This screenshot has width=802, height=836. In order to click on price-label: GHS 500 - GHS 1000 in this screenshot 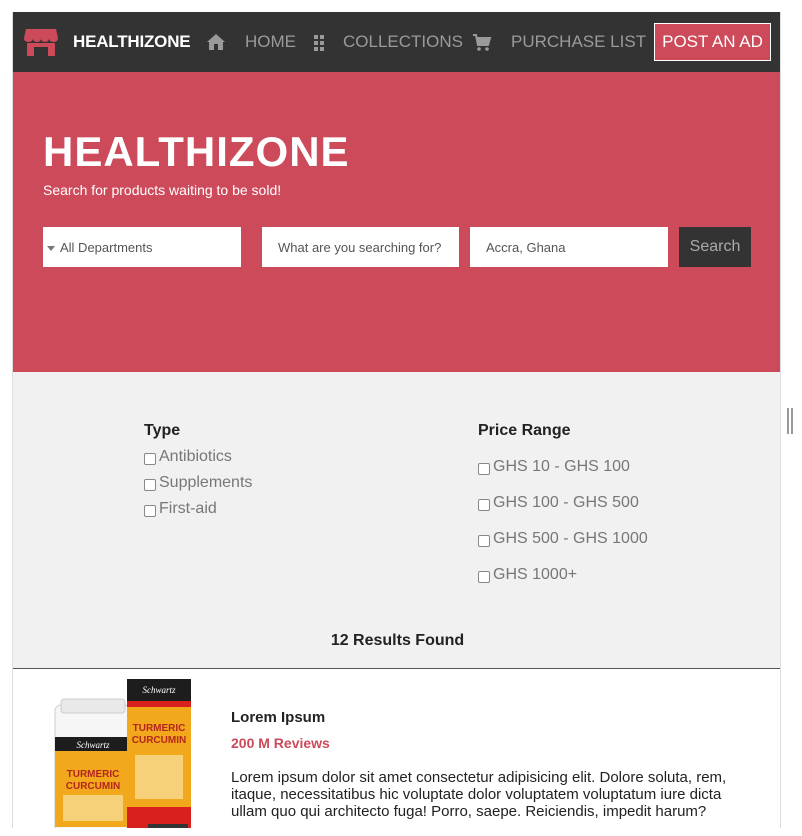, I will do `click(570, 538)`.